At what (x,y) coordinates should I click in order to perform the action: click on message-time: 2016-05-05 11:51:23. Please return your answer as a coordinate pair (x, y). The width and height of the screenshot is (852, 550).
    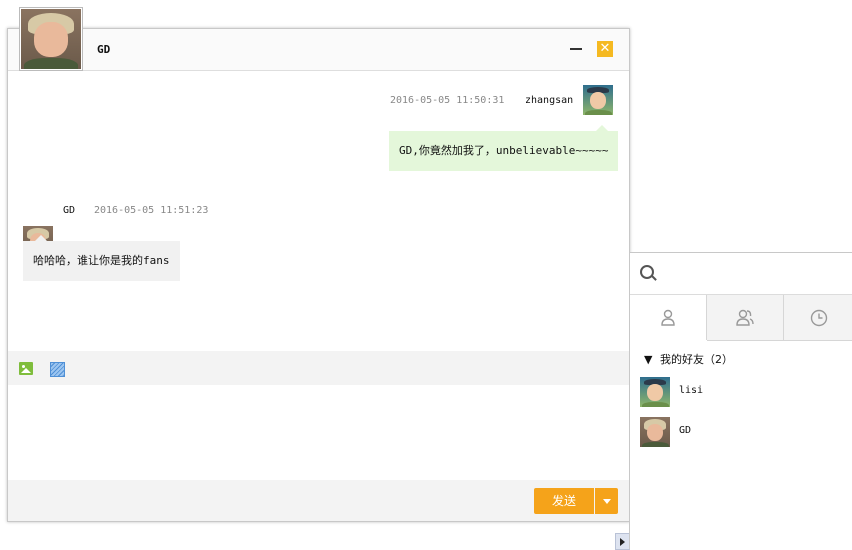
    Looking at the image, I should click on (151, 210).